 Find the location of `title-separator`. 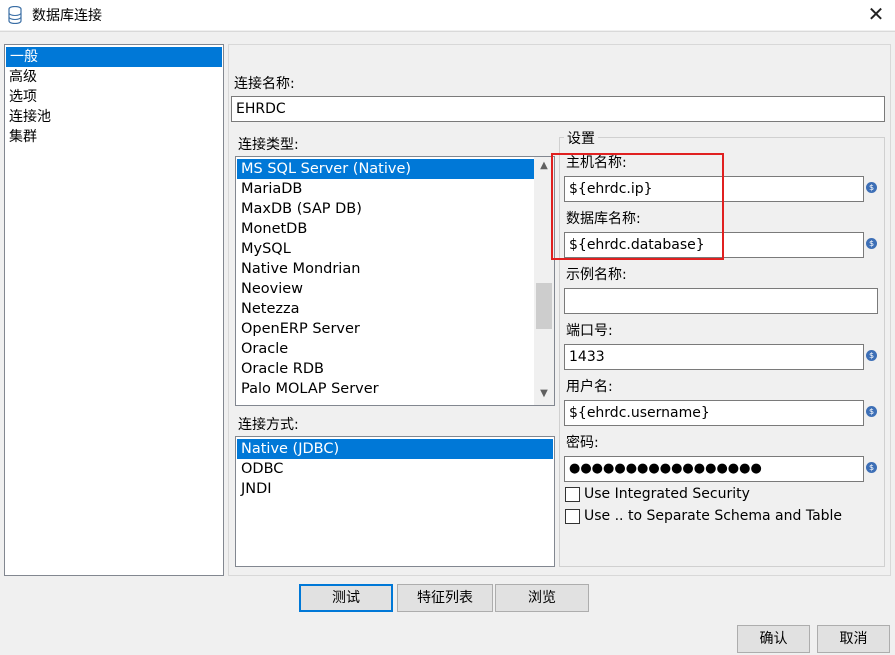

title-separator is located at coordinates (447, 31).